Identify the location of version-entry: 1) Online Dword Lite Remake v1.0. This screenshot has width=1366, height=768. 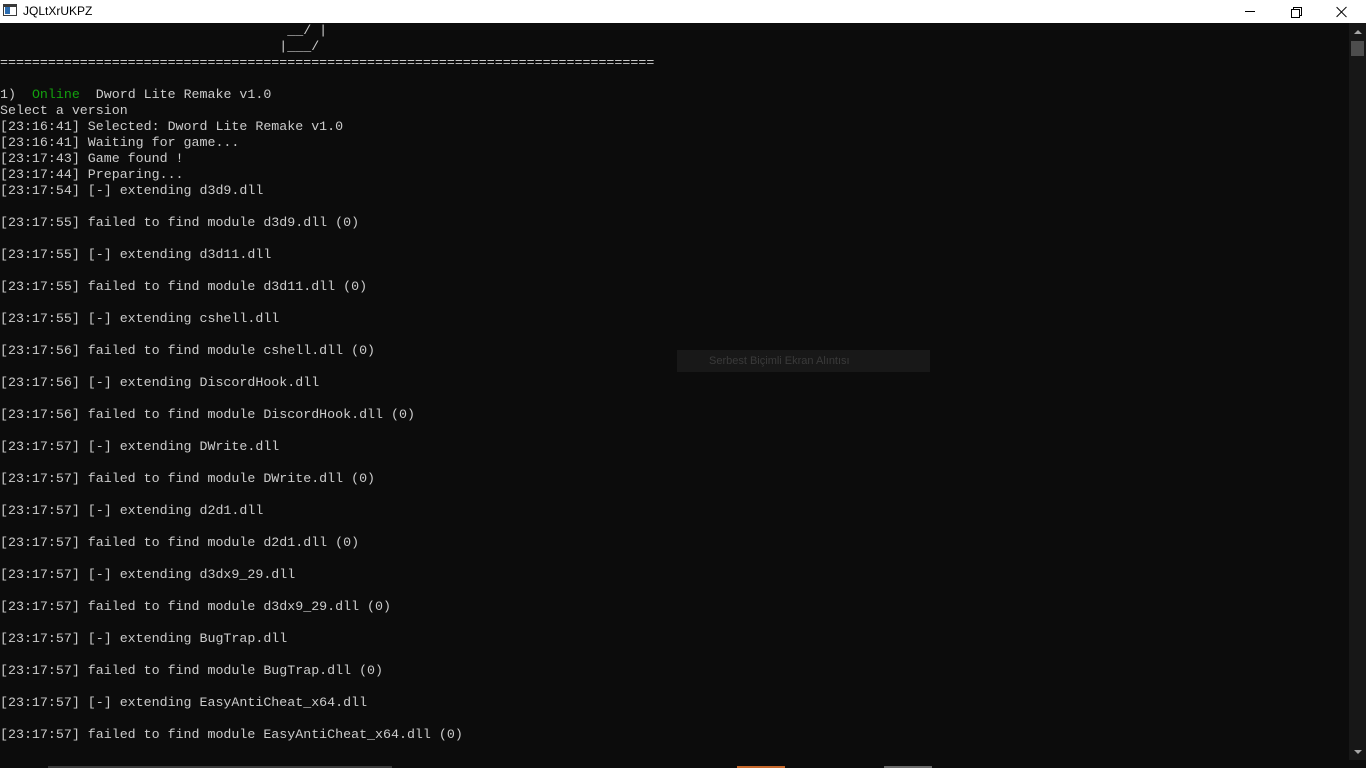
(674, 95).